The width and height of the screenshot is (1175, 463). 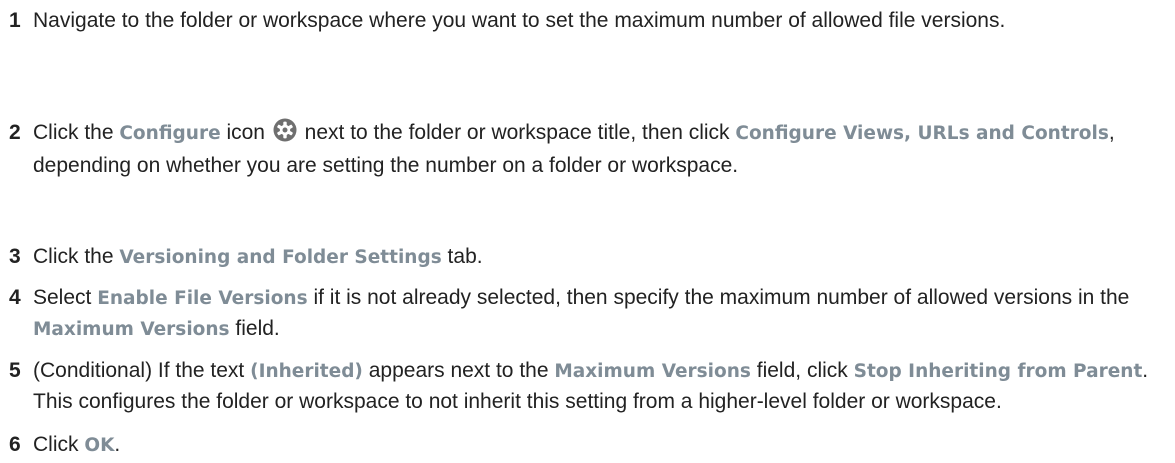 I want to click on ui-label-stop-inheriting: Stop Inheriting from Parent, so click(x=998, y=371).